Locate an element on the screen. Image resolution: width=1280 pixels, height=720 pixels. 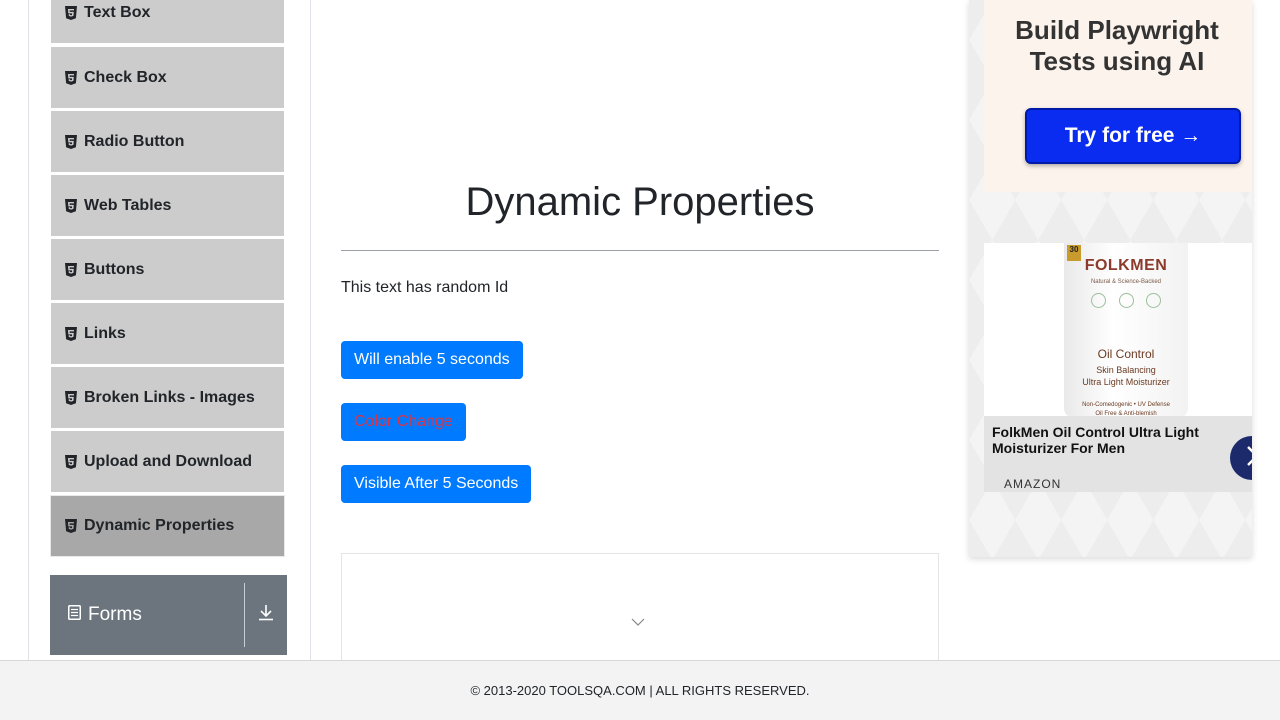
group-label: Forms is located at coordinates (115, 614).